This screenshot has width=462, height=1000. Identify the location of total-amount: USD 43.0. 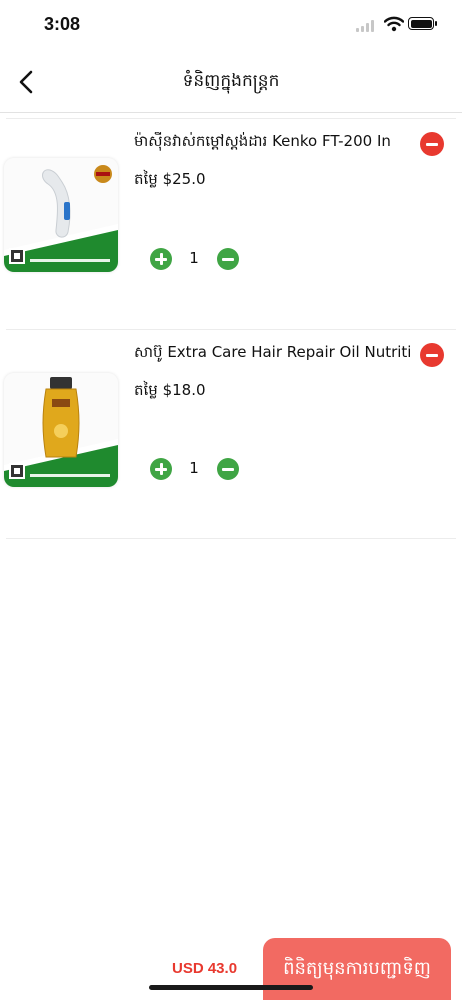
(205, 968).